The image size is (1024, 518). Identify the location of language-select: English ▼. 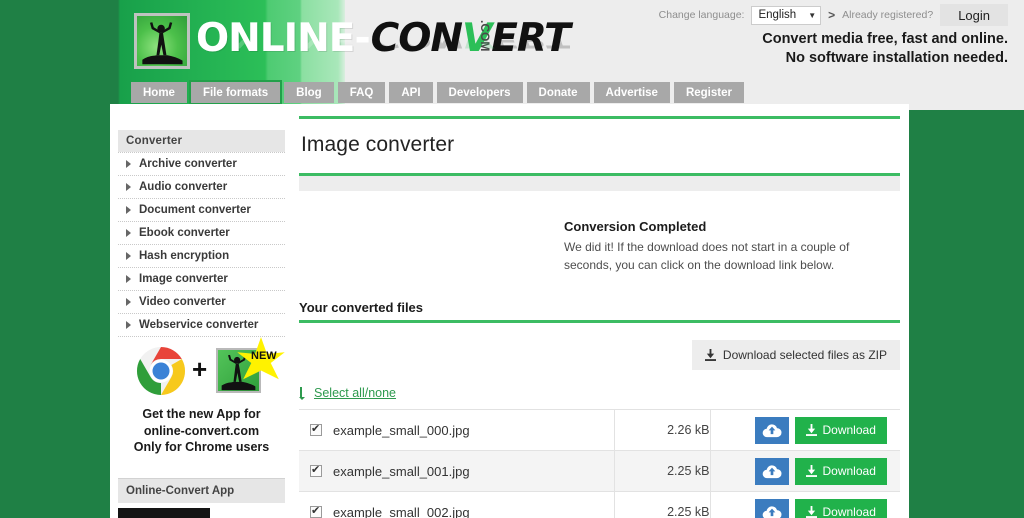
(786, 15).